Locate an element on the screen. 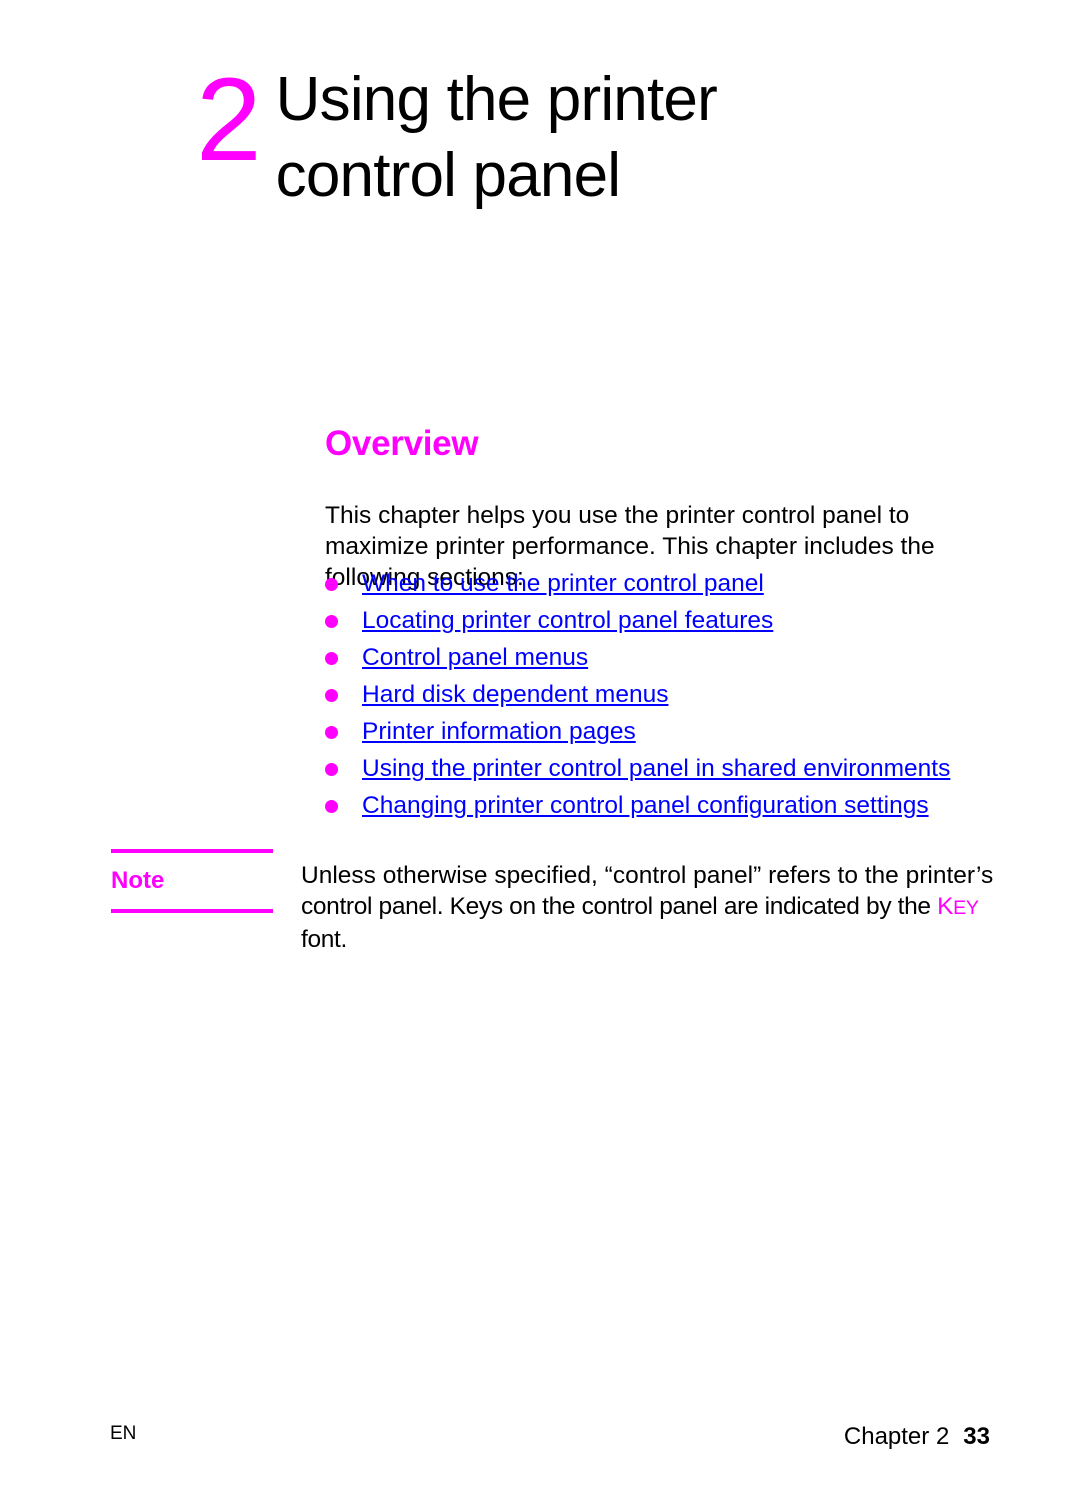 The width and height of the screenshot is (1080, 1495). section-link: Control panel menus is located at coordinates (475, 658).